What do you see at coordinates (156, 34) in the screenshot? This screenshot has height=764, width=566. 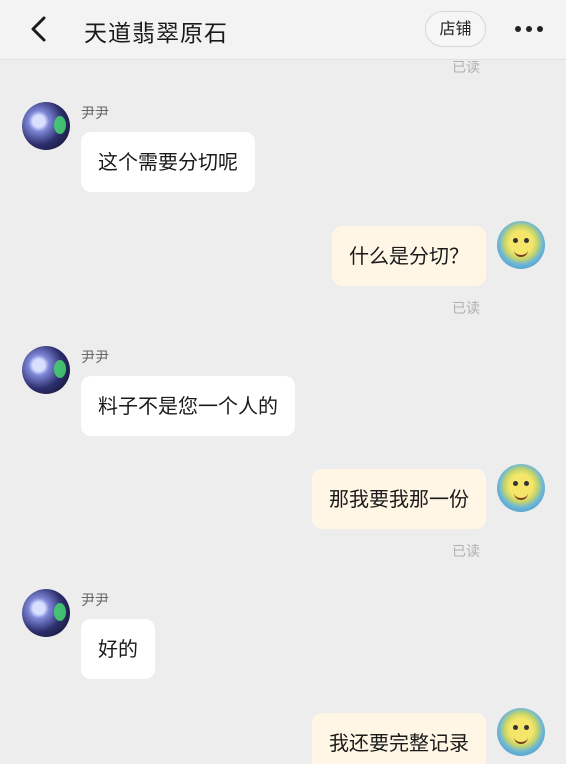 I see `chat-title: 天道翡翠原石` at bounding box center [156, 34].